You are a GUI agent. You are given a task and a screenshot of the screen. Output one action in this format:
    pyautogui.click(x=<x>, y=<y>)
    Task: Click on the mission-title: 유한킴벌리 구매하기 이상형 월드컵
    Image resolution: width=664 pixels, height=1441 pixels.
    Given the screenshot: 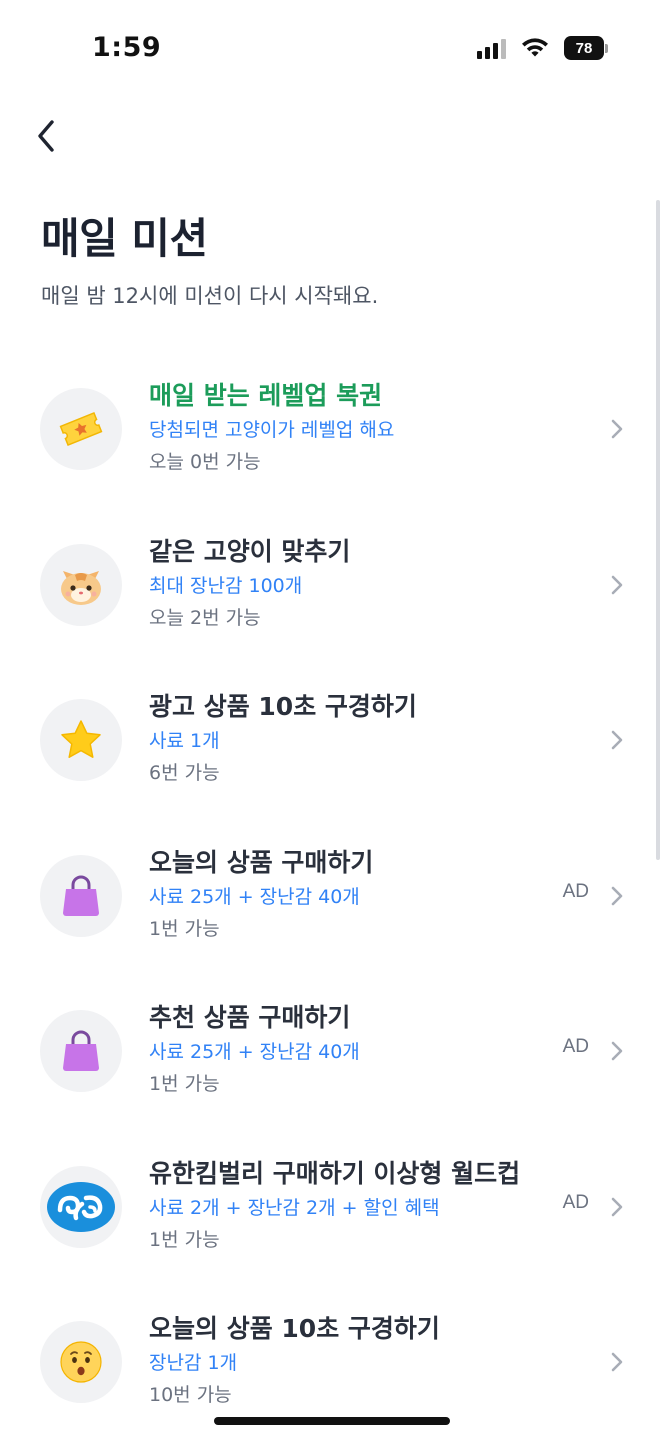 What is the action you would take?
    pyautogui.click(x=335, y=1173)
    